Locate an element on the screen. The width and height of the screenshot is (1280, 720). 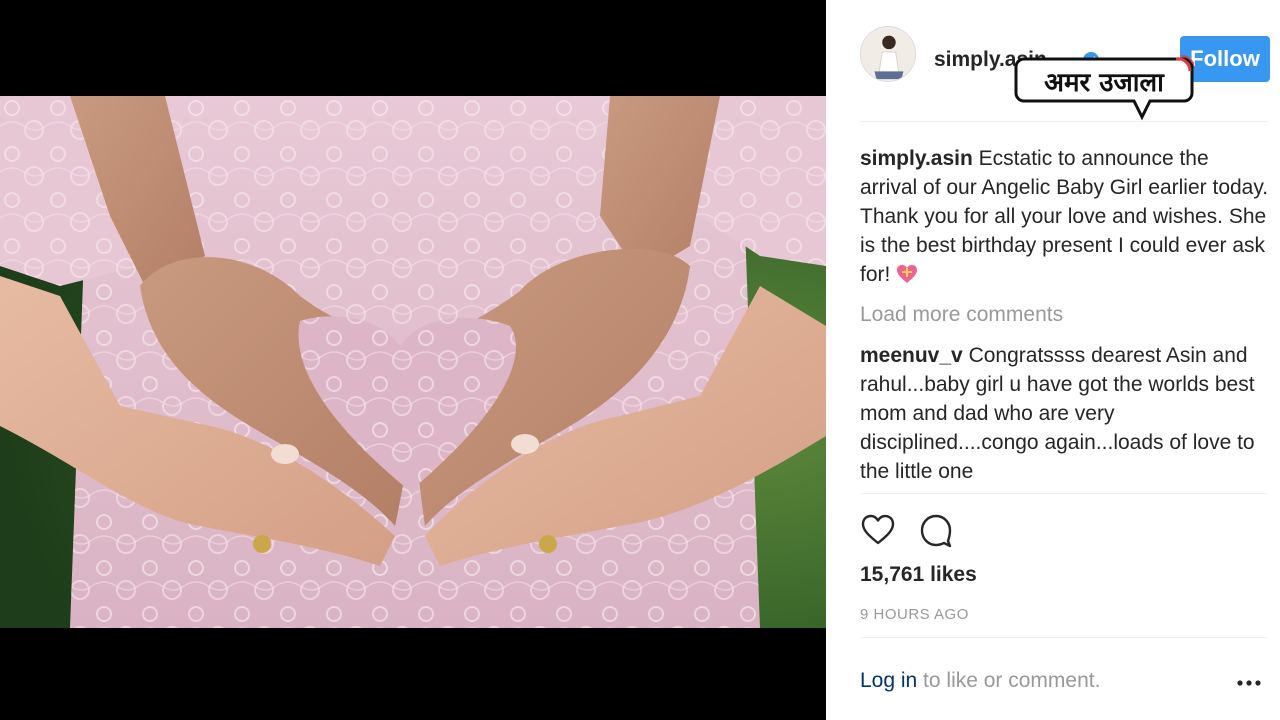
heart-ribbon-emoji-icon is located at coordinates (907, 274).